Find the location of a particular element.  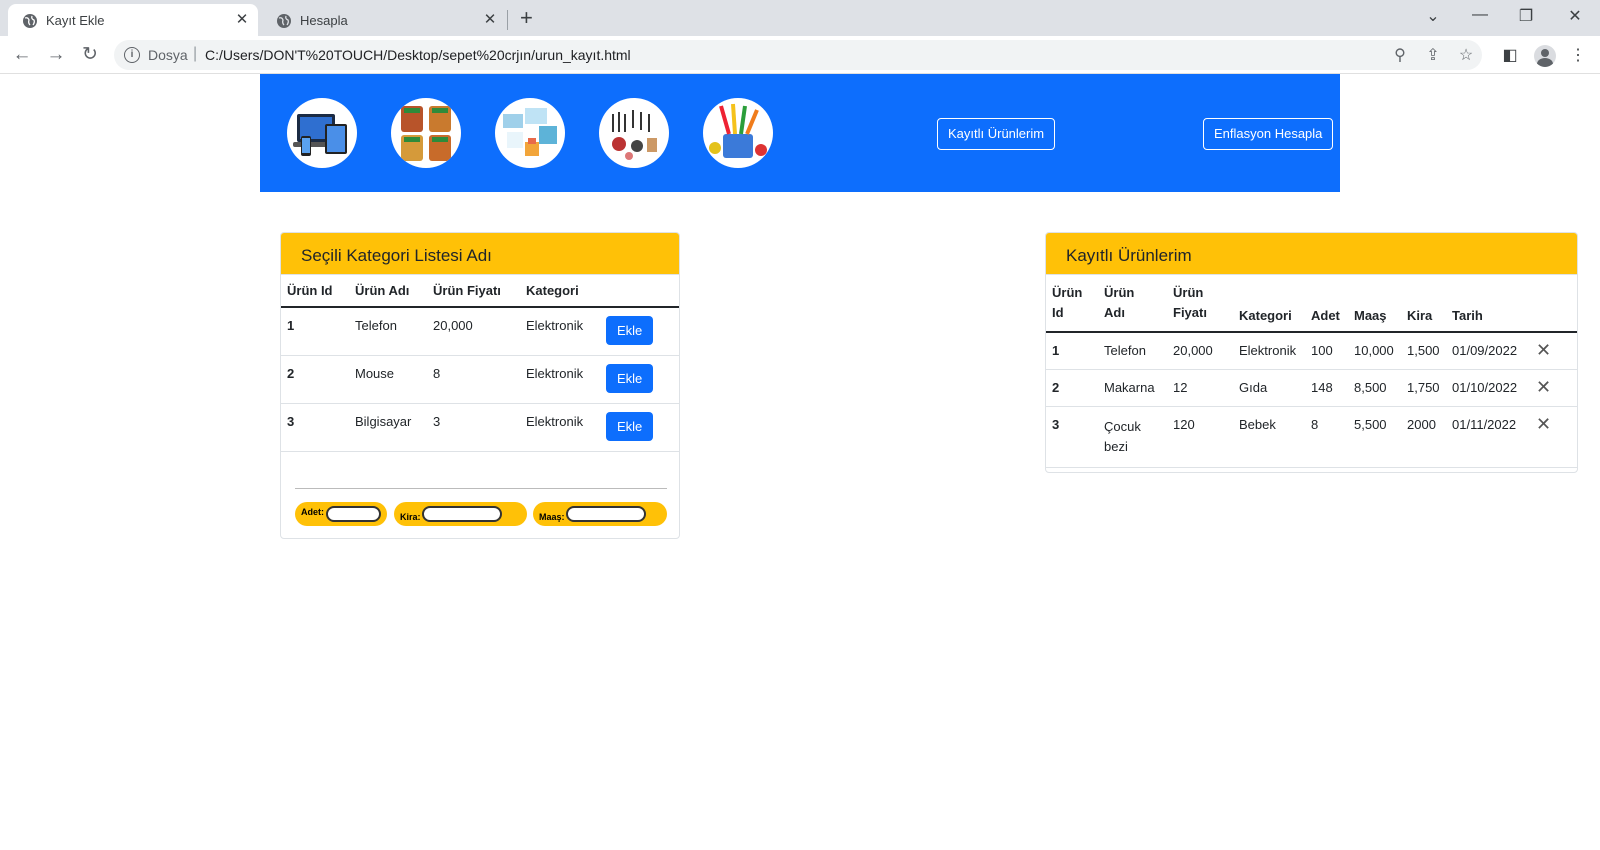

cell-price: 20,000 is located at coordinates (1200, 351).